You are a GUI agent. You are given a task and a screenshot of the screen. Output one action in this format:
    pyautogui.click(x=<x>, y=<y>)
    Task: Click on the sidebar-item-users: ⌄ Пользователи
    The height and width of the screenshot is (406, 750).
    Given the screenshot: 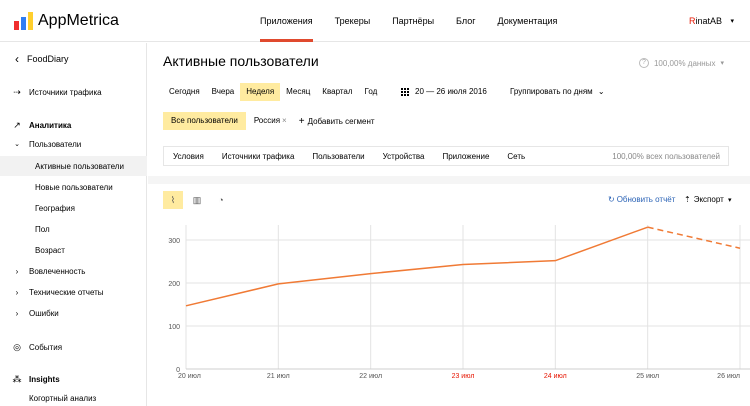 What is the action you would take?
    pyautogui.click(x=73, y=144)
    